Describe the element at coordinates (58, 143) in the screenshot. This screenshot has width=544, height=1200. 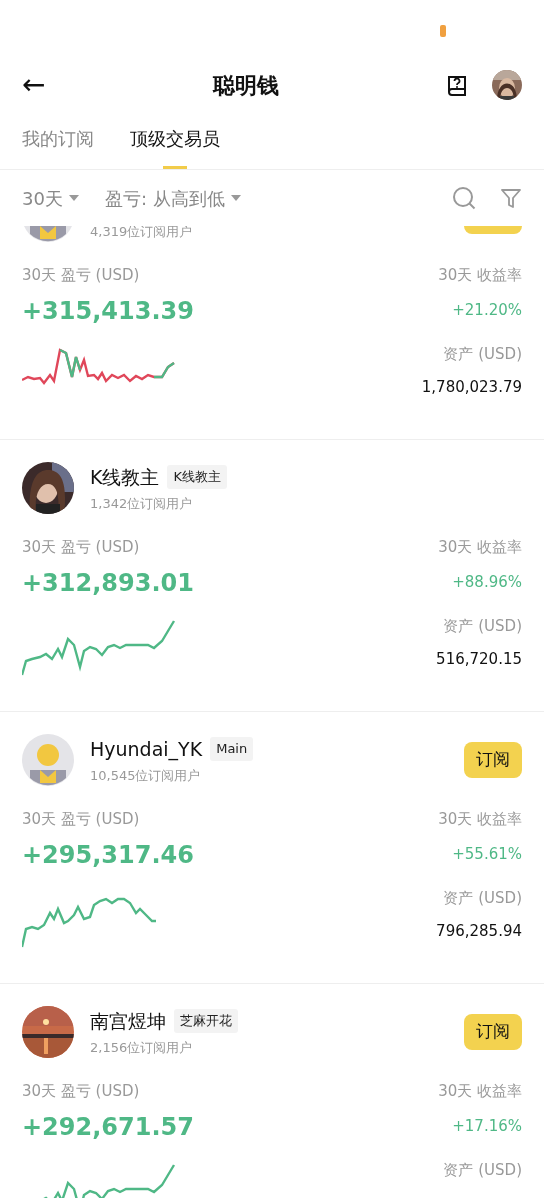
I see `tab: 我的订阅` at that location.